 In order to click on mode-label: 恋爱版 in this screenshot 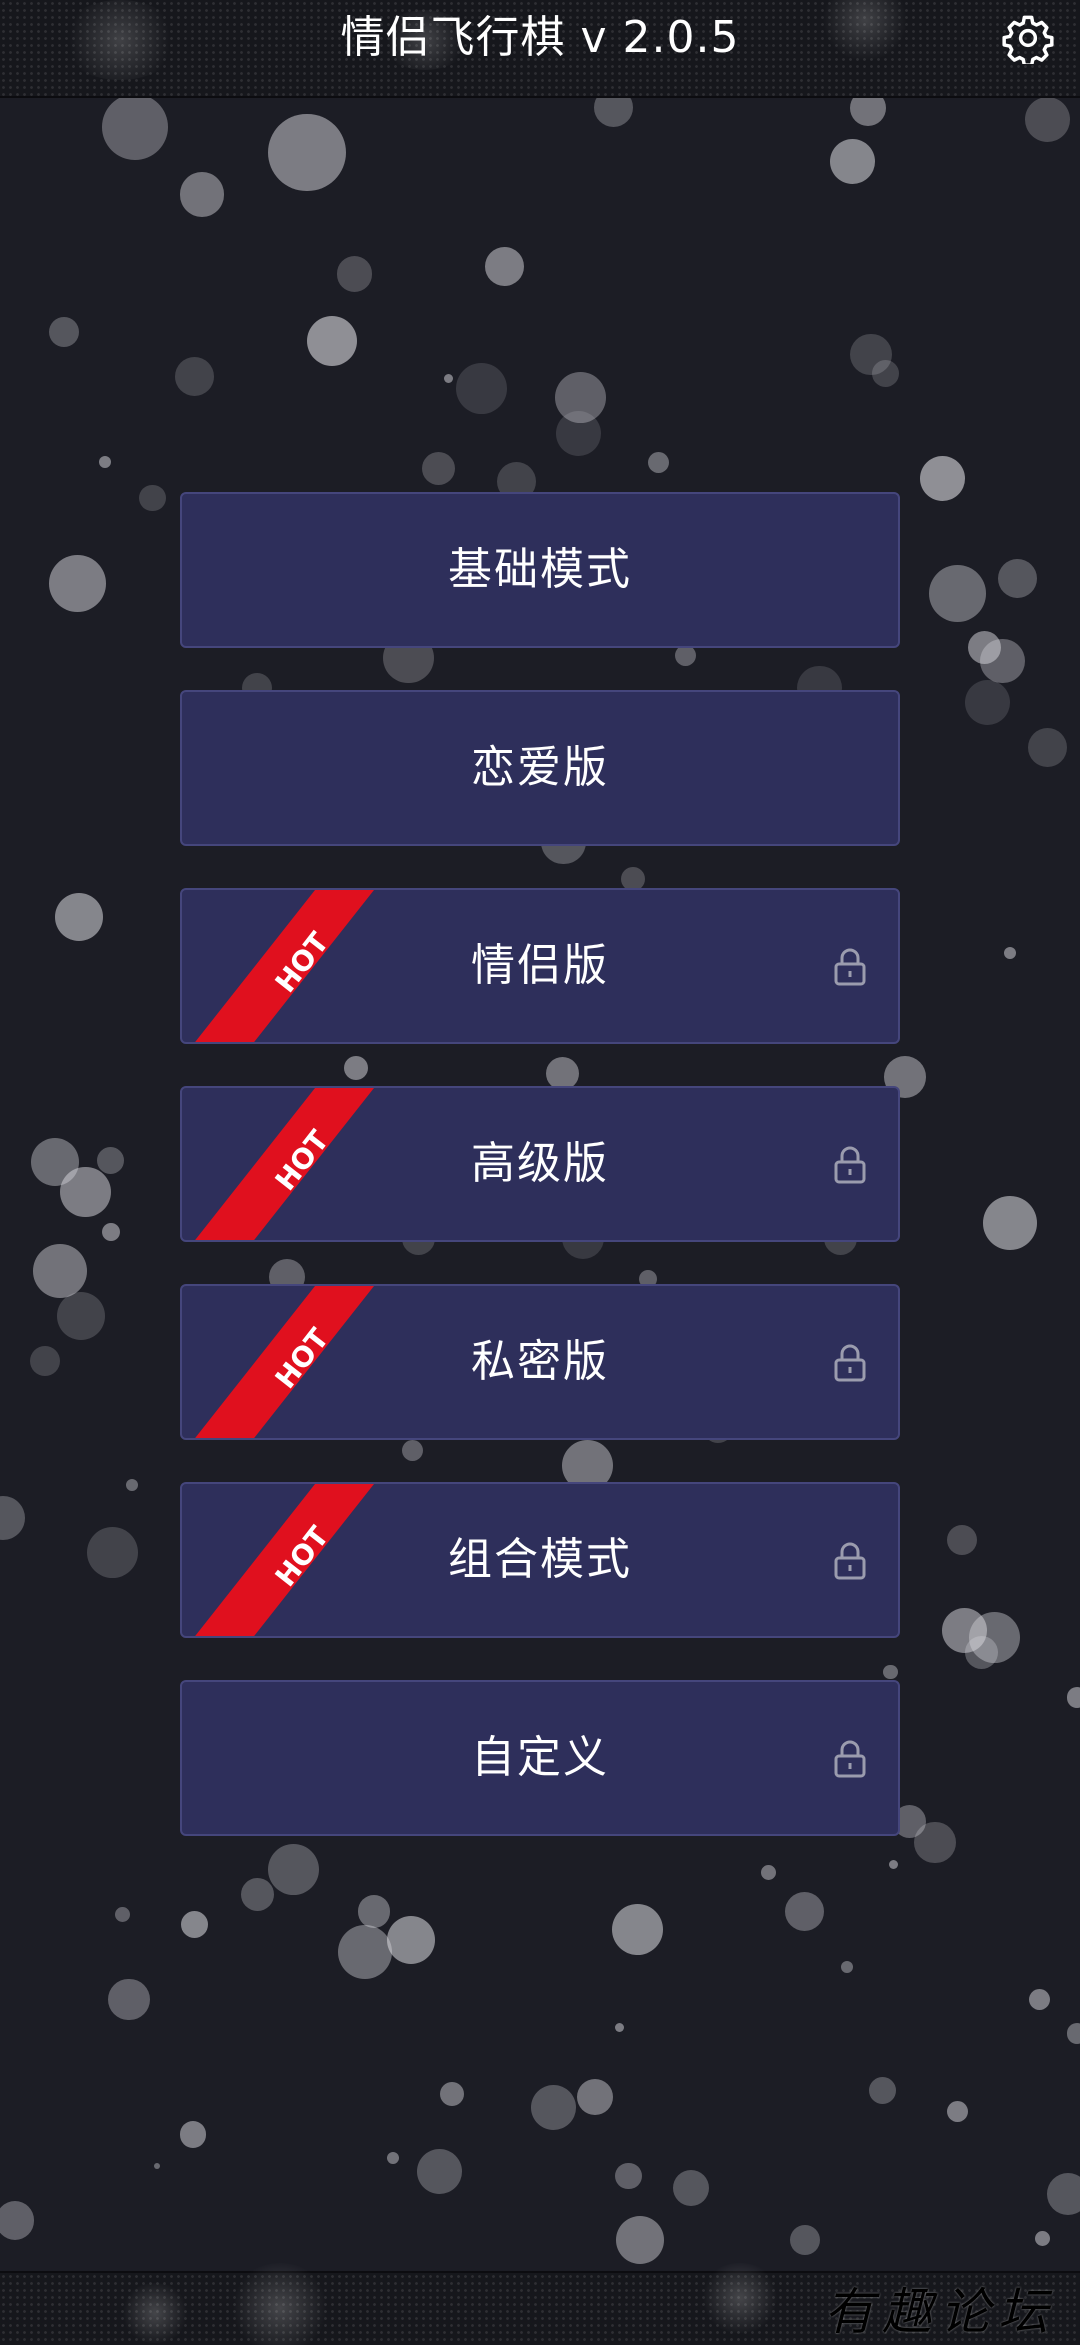, I will do `click(540, 767)`.